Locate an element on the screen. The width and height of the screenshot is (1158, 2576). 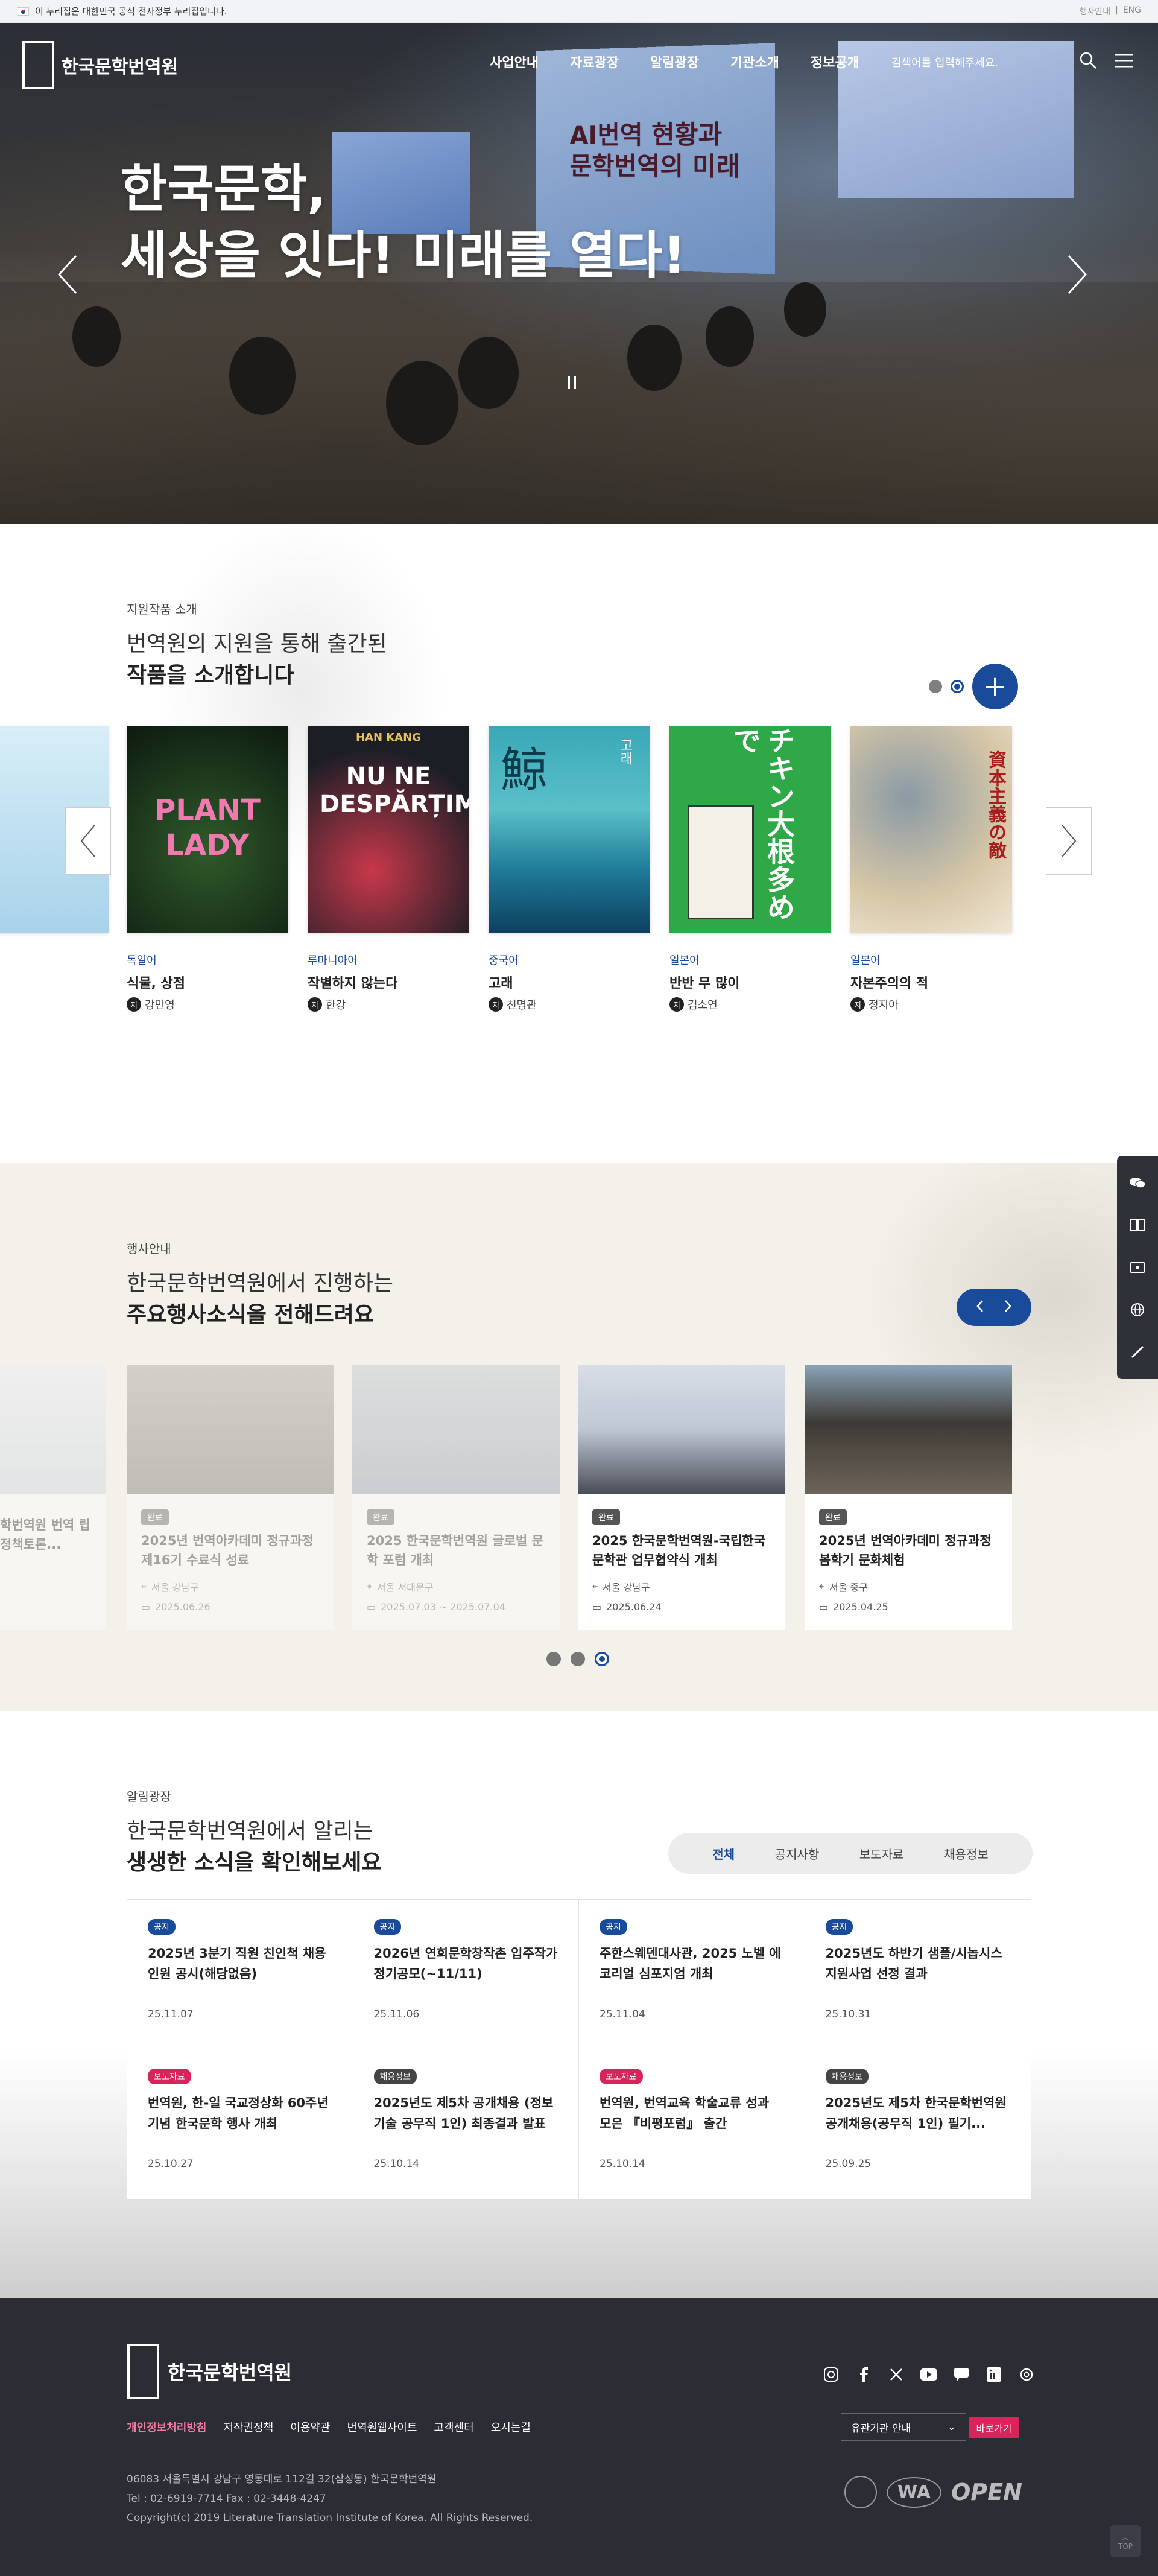
linkedin-icon is located at coordinates (994, 2374).